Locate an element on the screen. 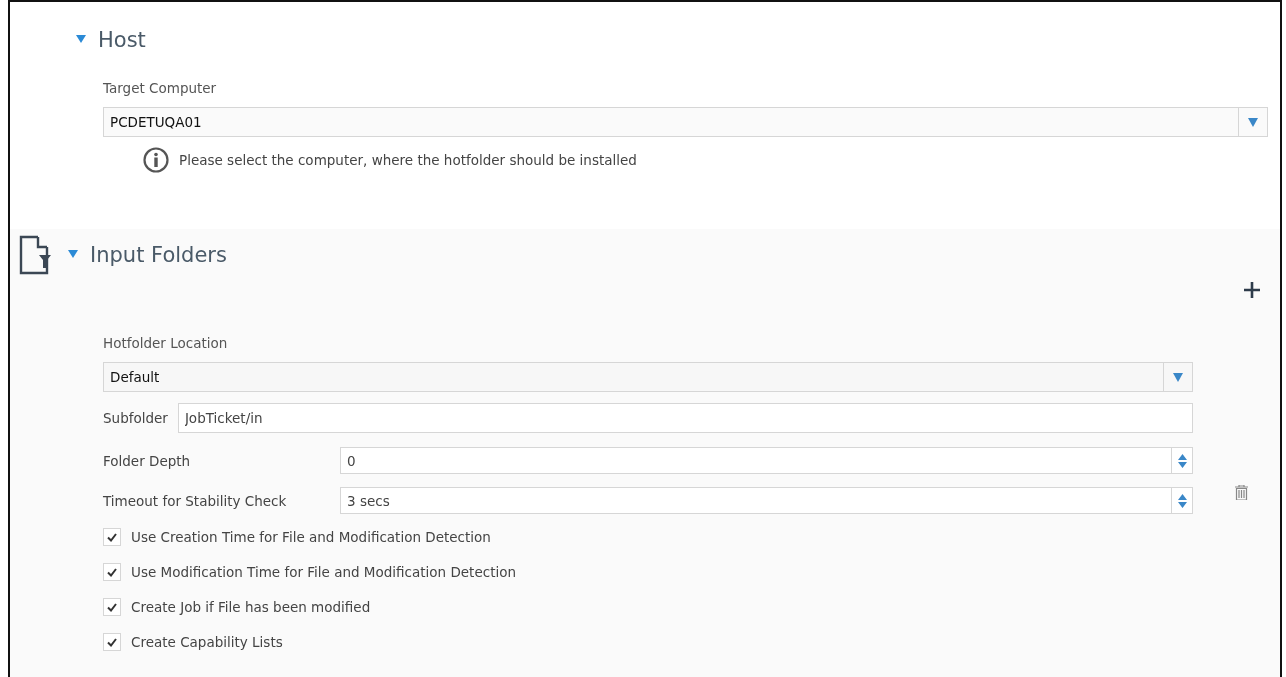 The image size is (1286, 677). section-title: Host is located at coordinates (122, 40).